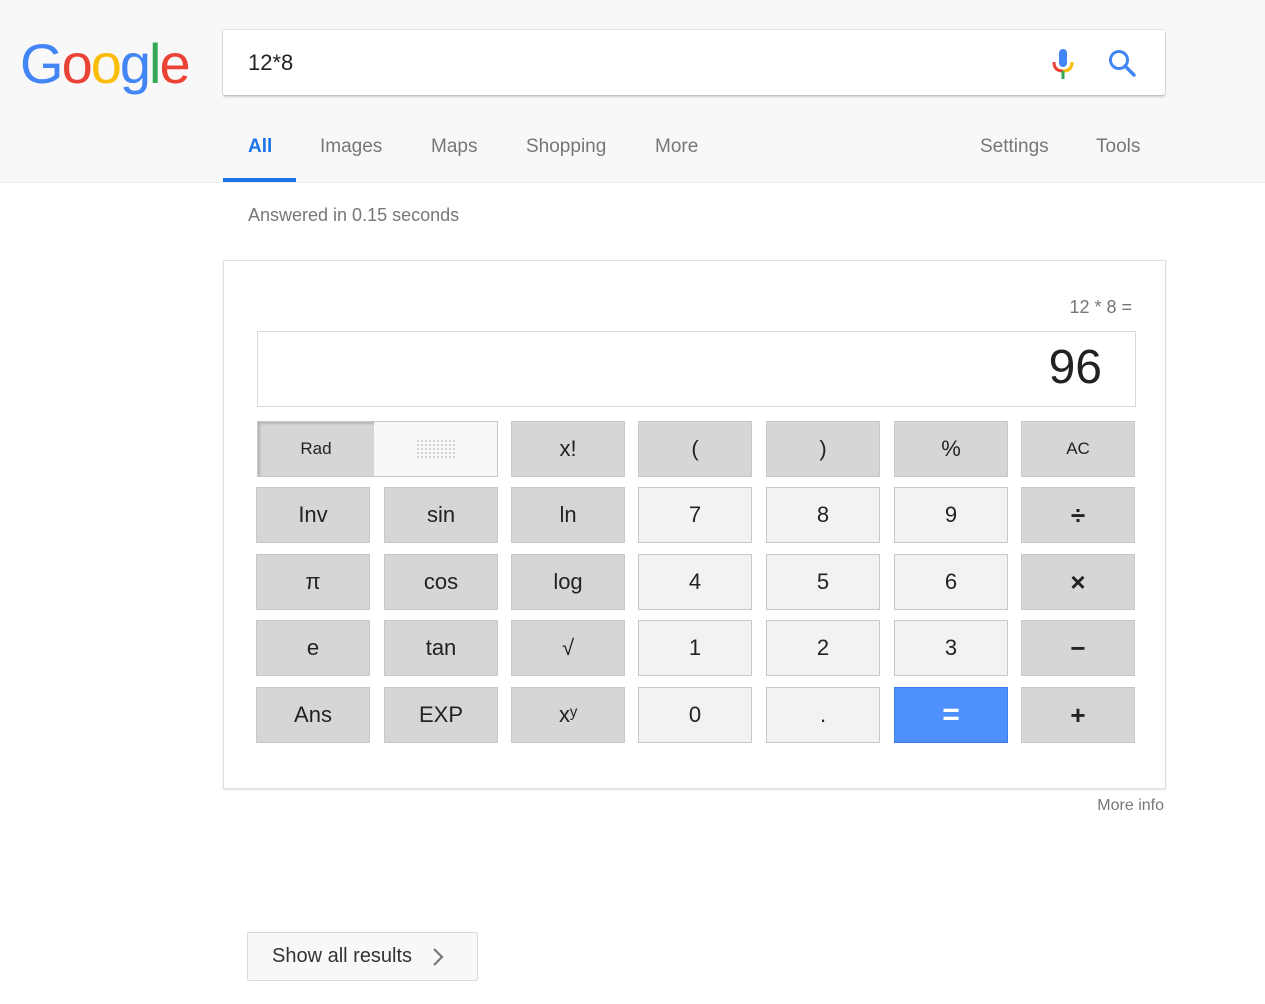 This screenshot has height=1004, width=1265. What do you see at coordinates (1063, 64) in the screenshot?
I see `mic-icon` at bounding box center [1063, 64].